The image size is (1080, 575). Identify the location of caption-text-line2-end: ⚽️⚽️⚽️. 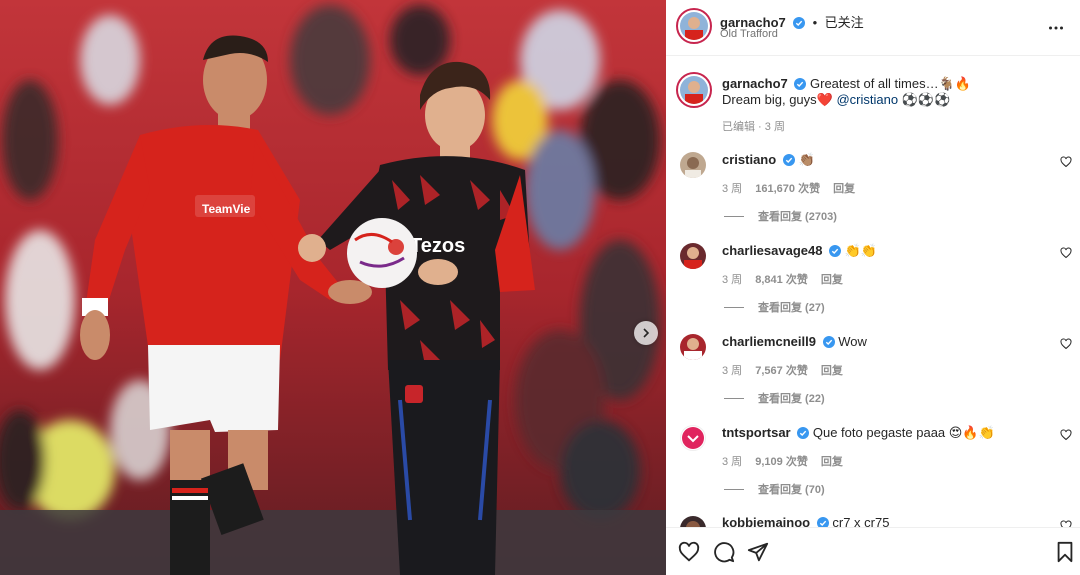
(924, 99).